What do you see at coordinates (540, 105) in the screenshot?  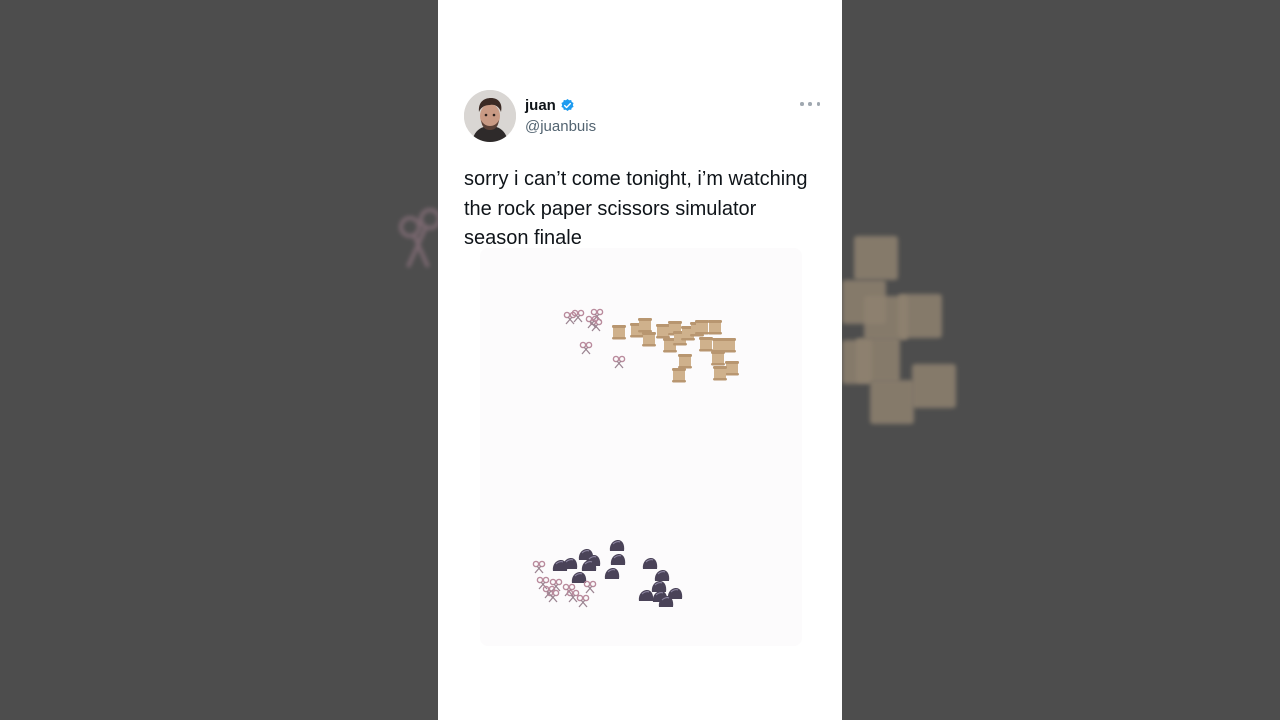 I see `author-display-name: juan` at bounding box center [540, 105].